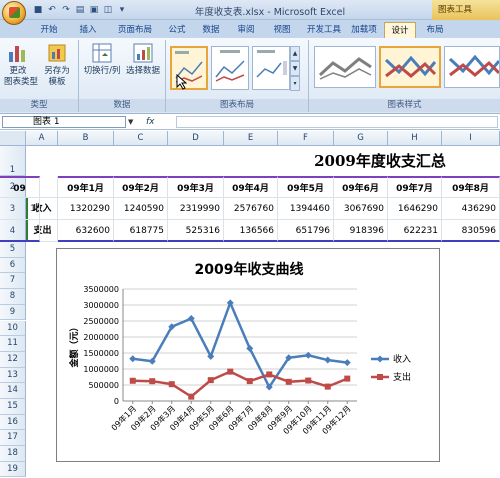 This screenshot has width=500, height=478. Describe the element at coordinates (251, 187) in the screenshot. I see `month-header-cell: 09年4月` at that location.